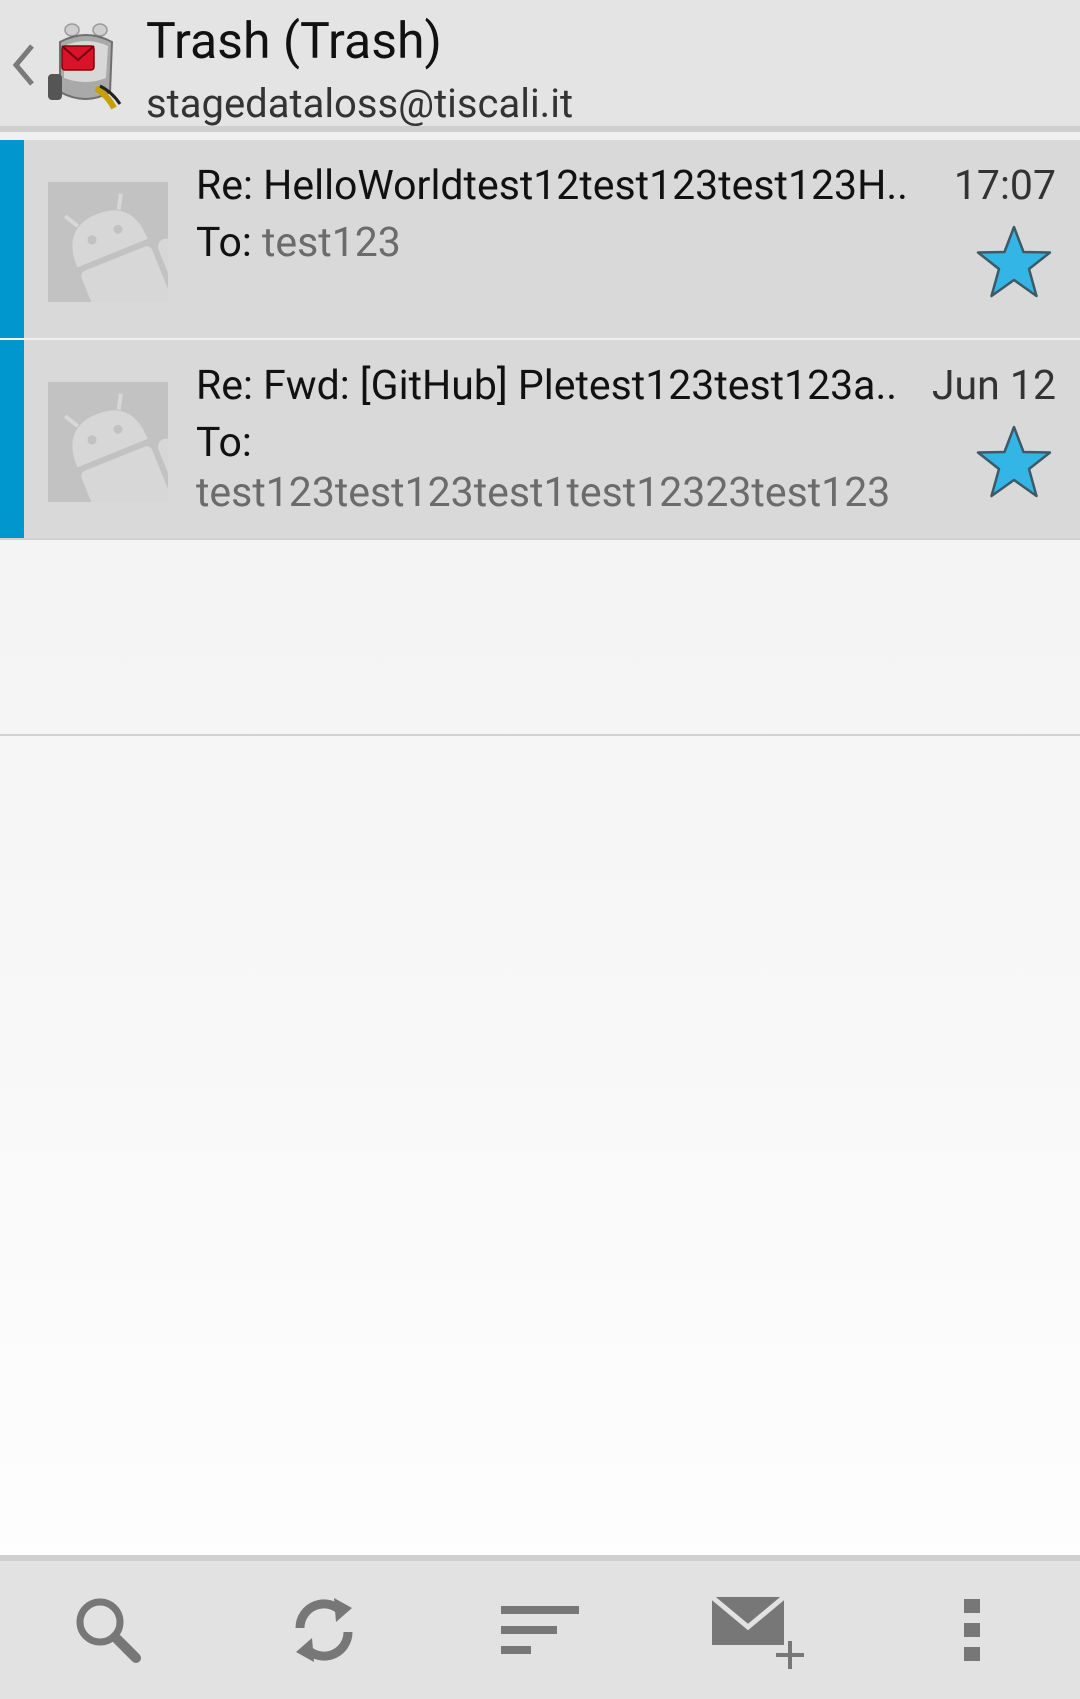 The height and width of the screenshot is (1699, 1080). I want to click on message-recipient: To: test123, so click(566, 243).